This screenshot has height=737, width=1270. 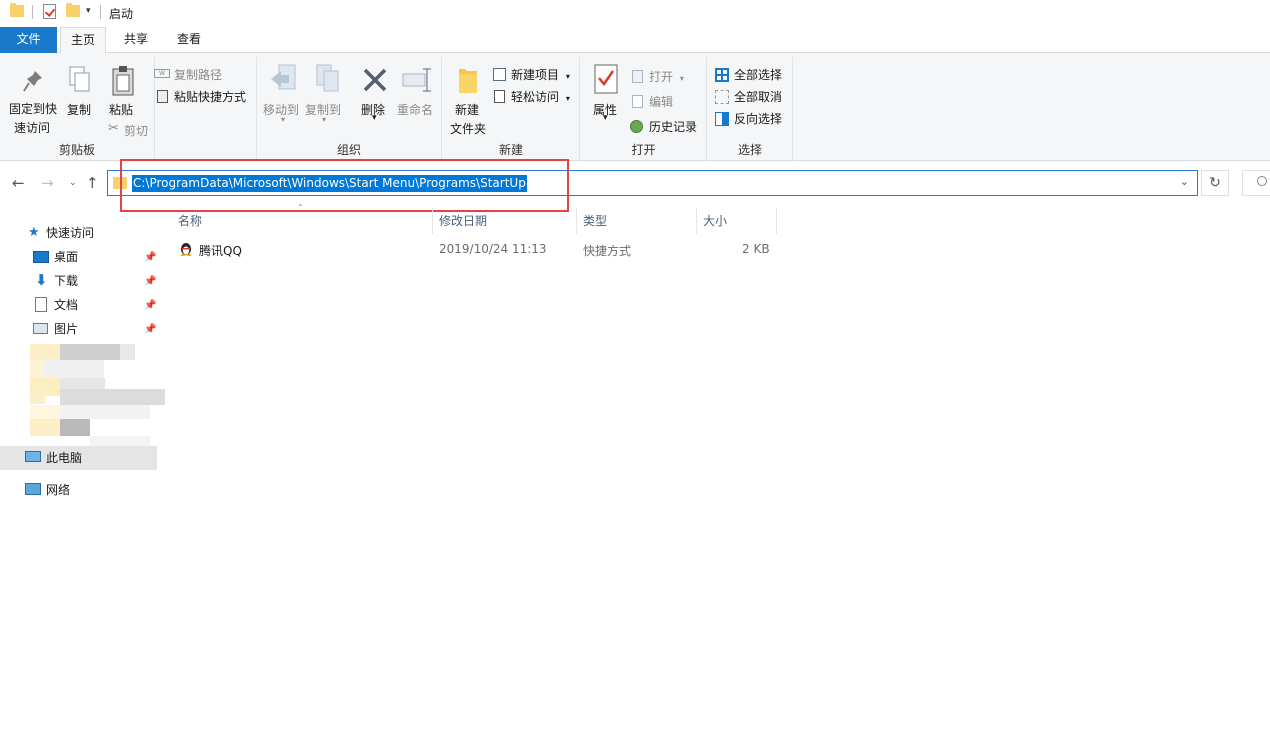 I want to click on paste-shortcut-button: 粘贴快捷方式, so click(x=201, y=96).